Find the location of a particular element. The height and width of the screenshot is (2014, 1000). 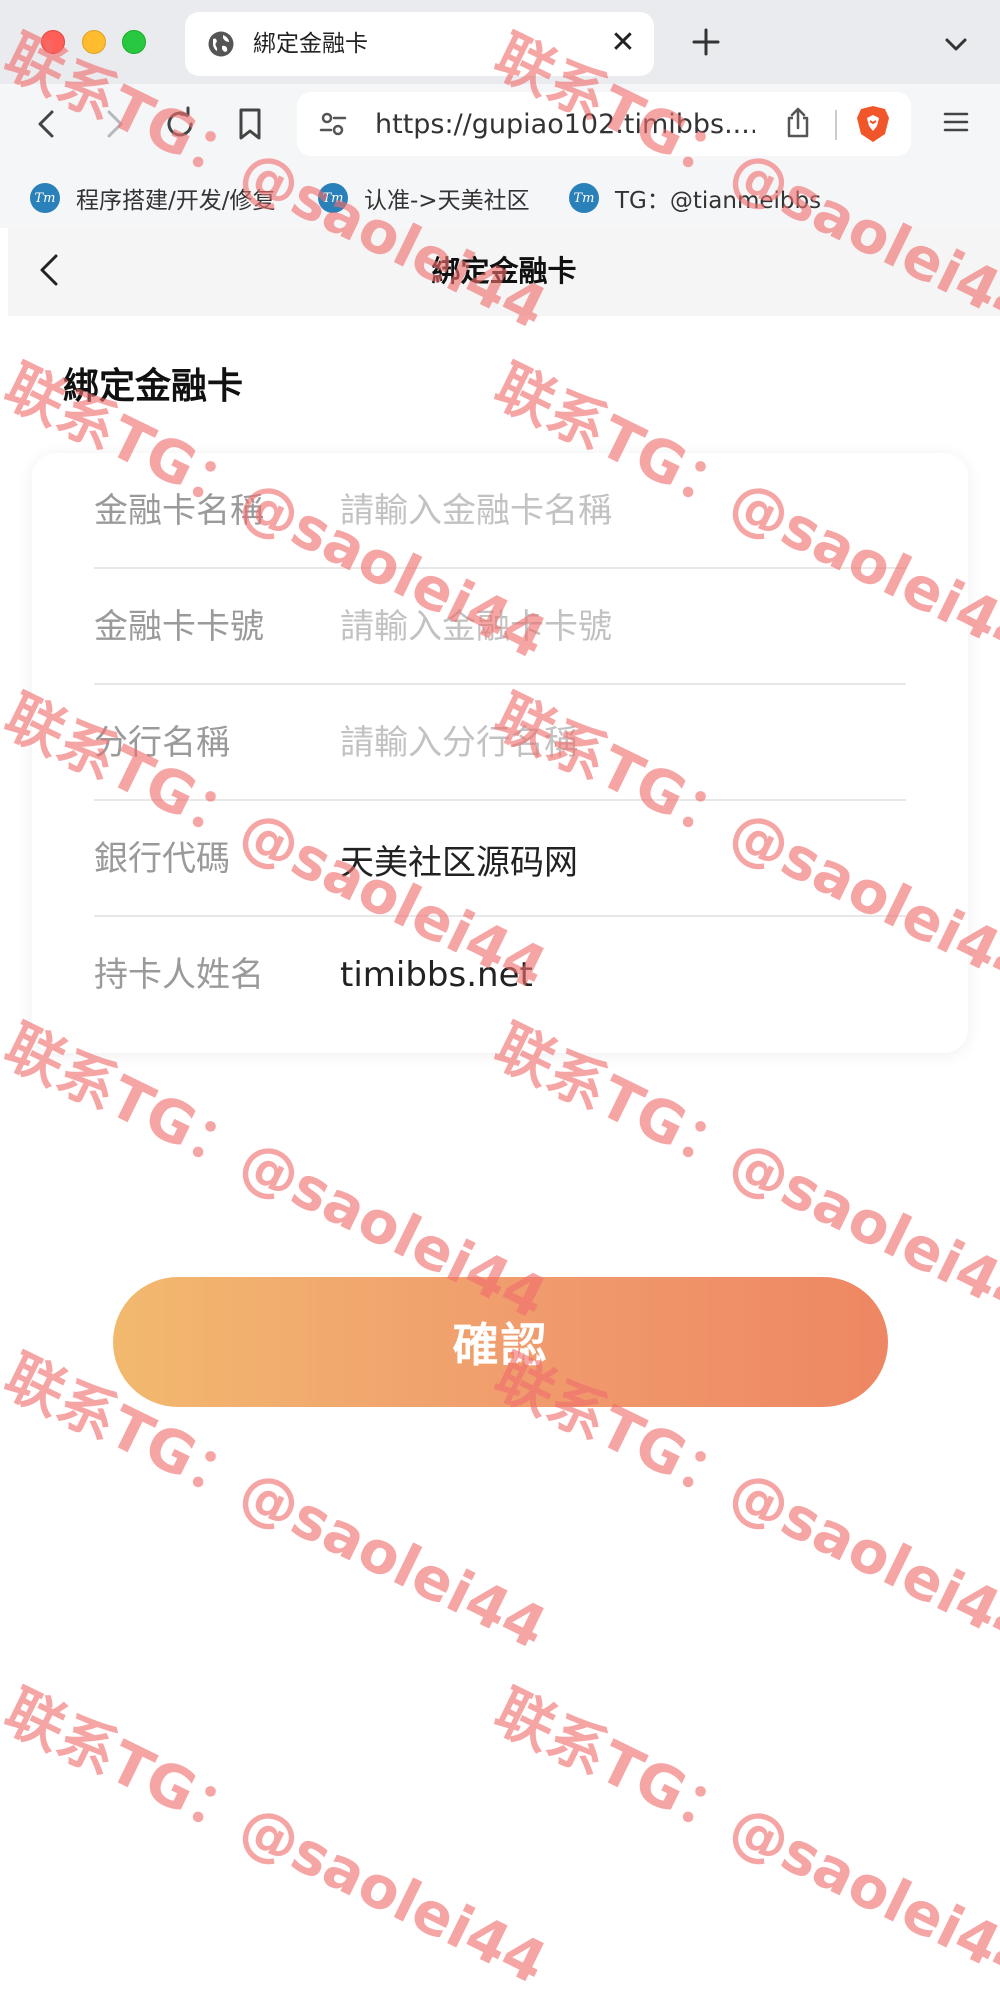

forward-arrow-icon is located at coordinates (114, 124).